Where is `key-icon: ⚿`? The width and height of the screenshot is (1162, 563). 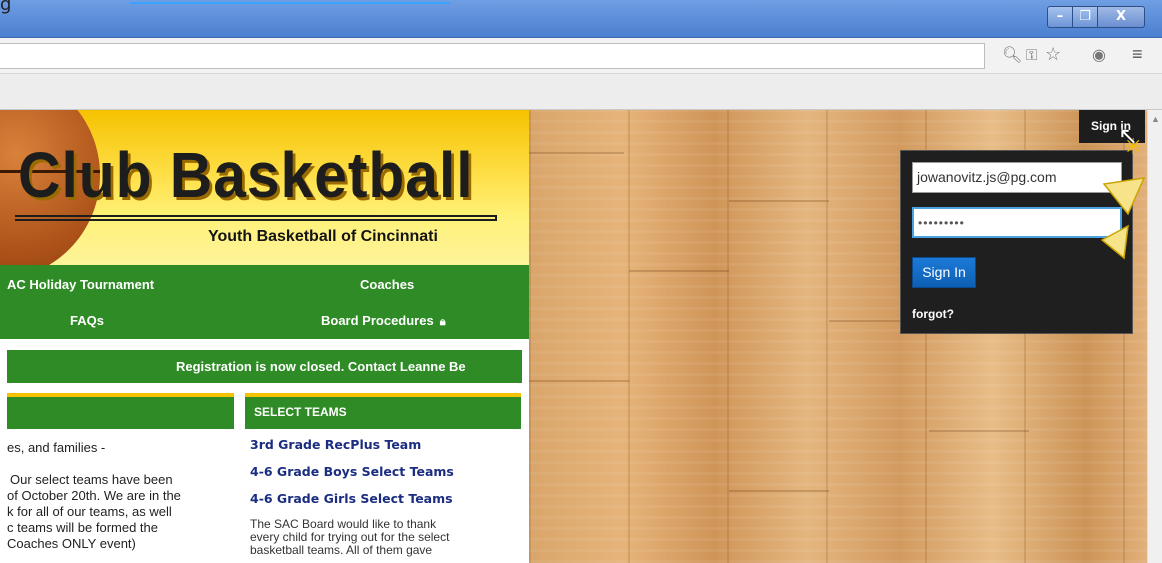
key-icon: ⚿ is located at coordinates (1031, 56).